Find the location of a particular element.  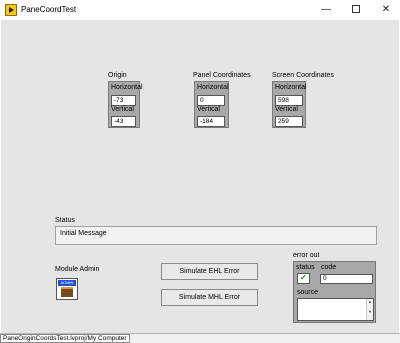

error-source-label: source is located at coordinates (308, 292).